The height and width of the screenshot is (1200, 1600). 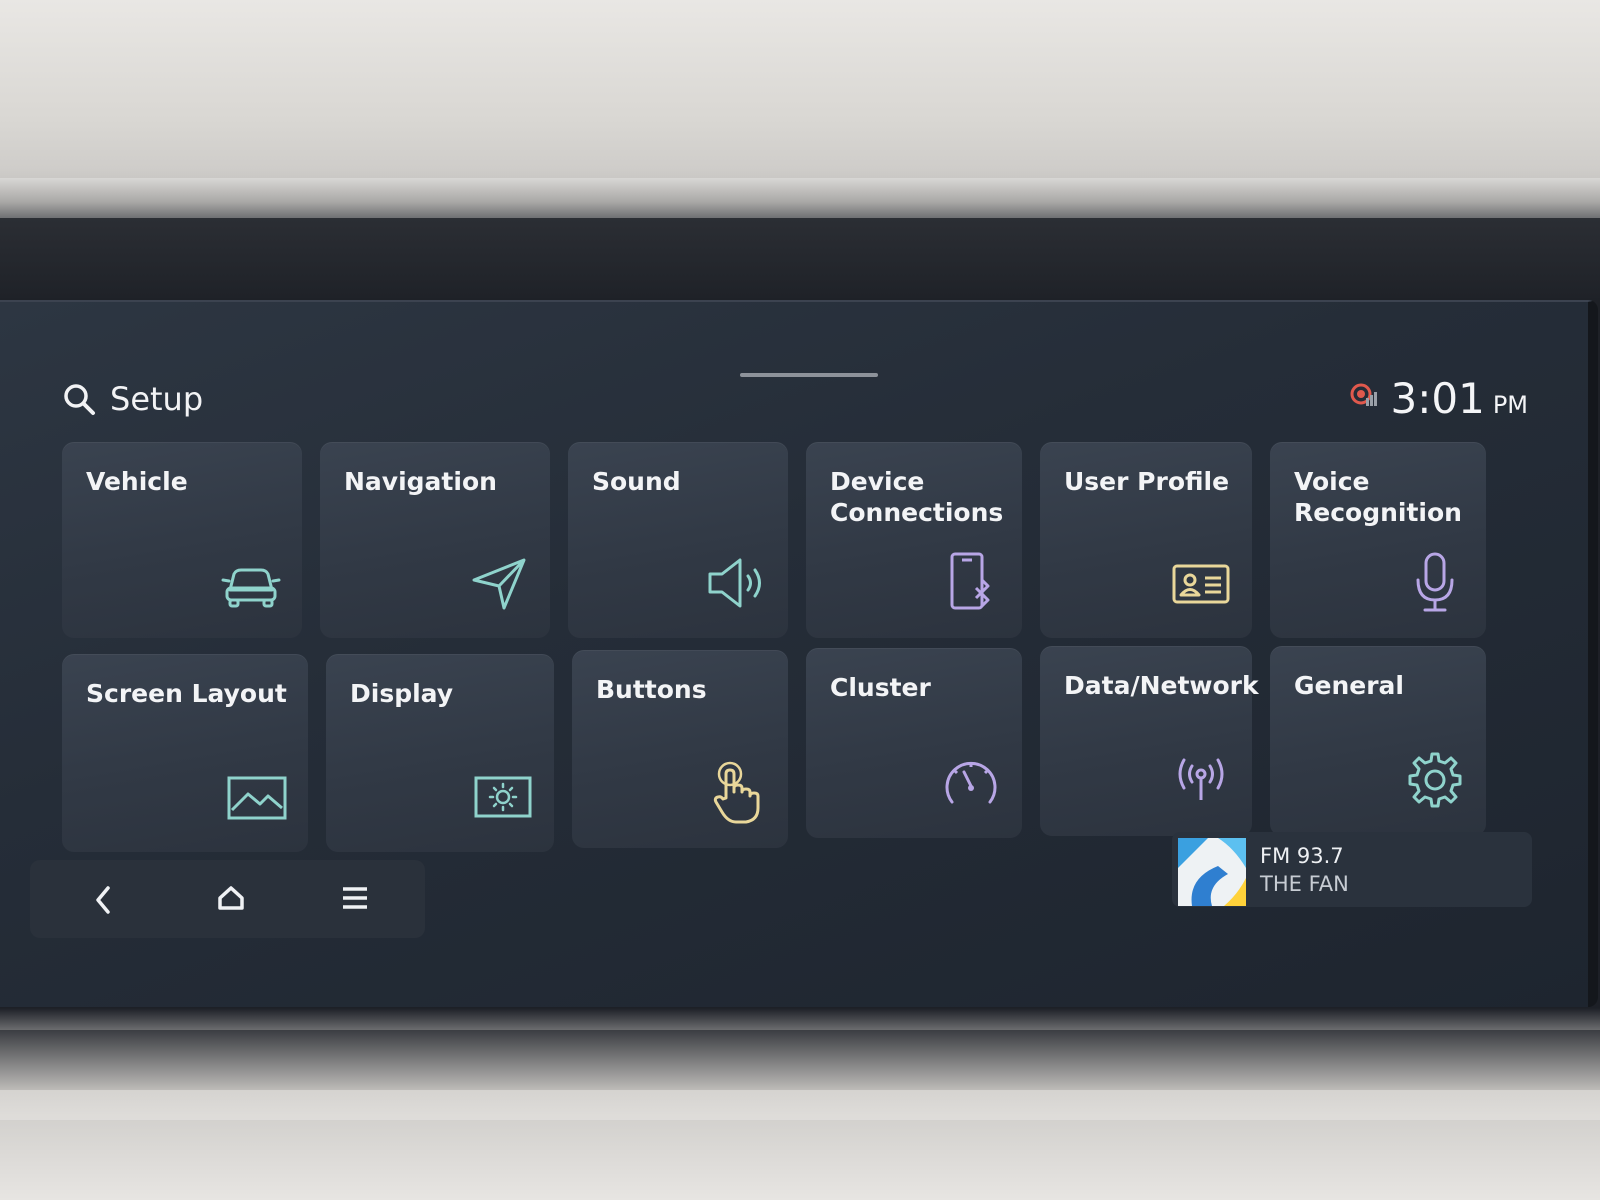 What do you see at coordinates (1349, 685) in the screenshot?
I see `tile-label: General` at bounding box center [1349, 685].